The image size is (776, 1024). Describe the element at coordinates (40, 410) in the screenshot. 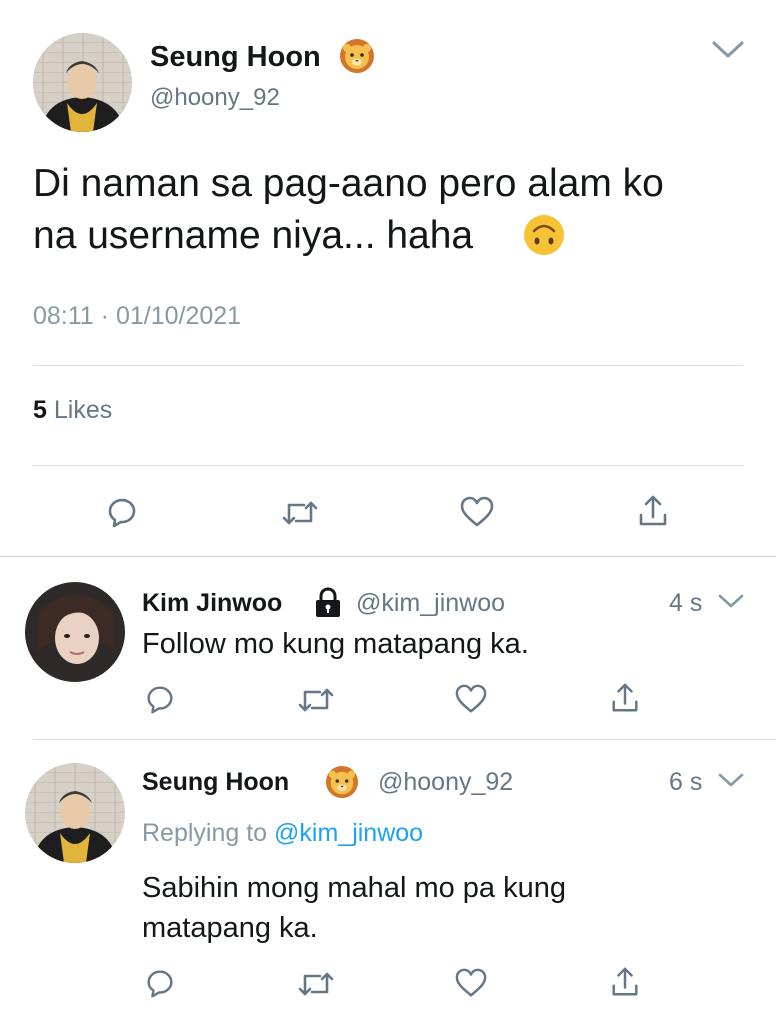

I see `likes-count: 5` at that location.